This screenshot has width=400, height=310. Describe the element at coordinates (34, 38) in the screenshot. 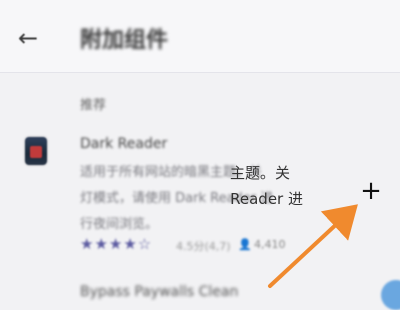

I see `arrow-left-icon: ←` at that location.